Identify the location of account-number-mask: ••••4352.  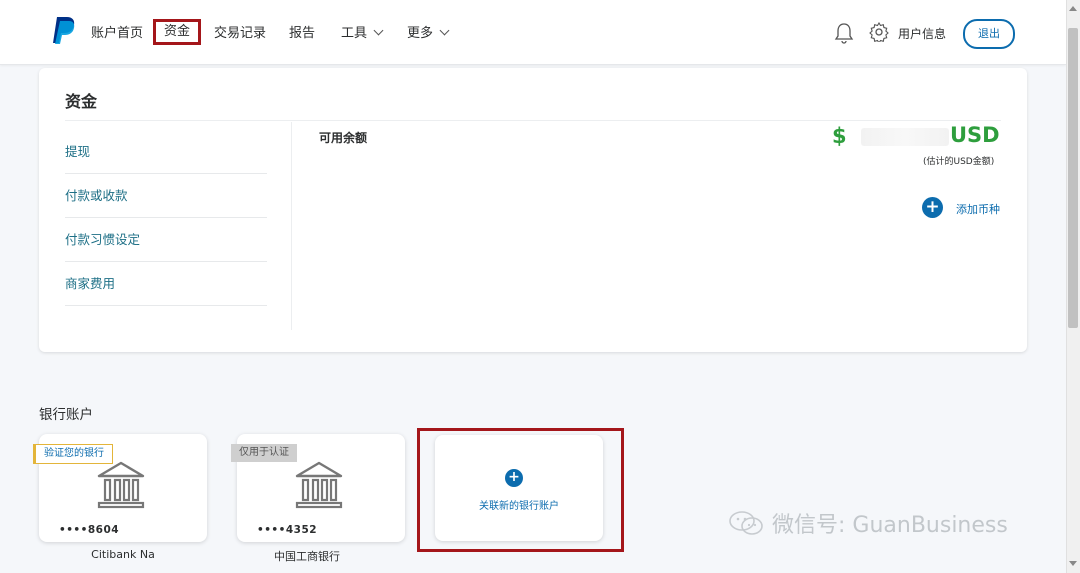
(287, 530).